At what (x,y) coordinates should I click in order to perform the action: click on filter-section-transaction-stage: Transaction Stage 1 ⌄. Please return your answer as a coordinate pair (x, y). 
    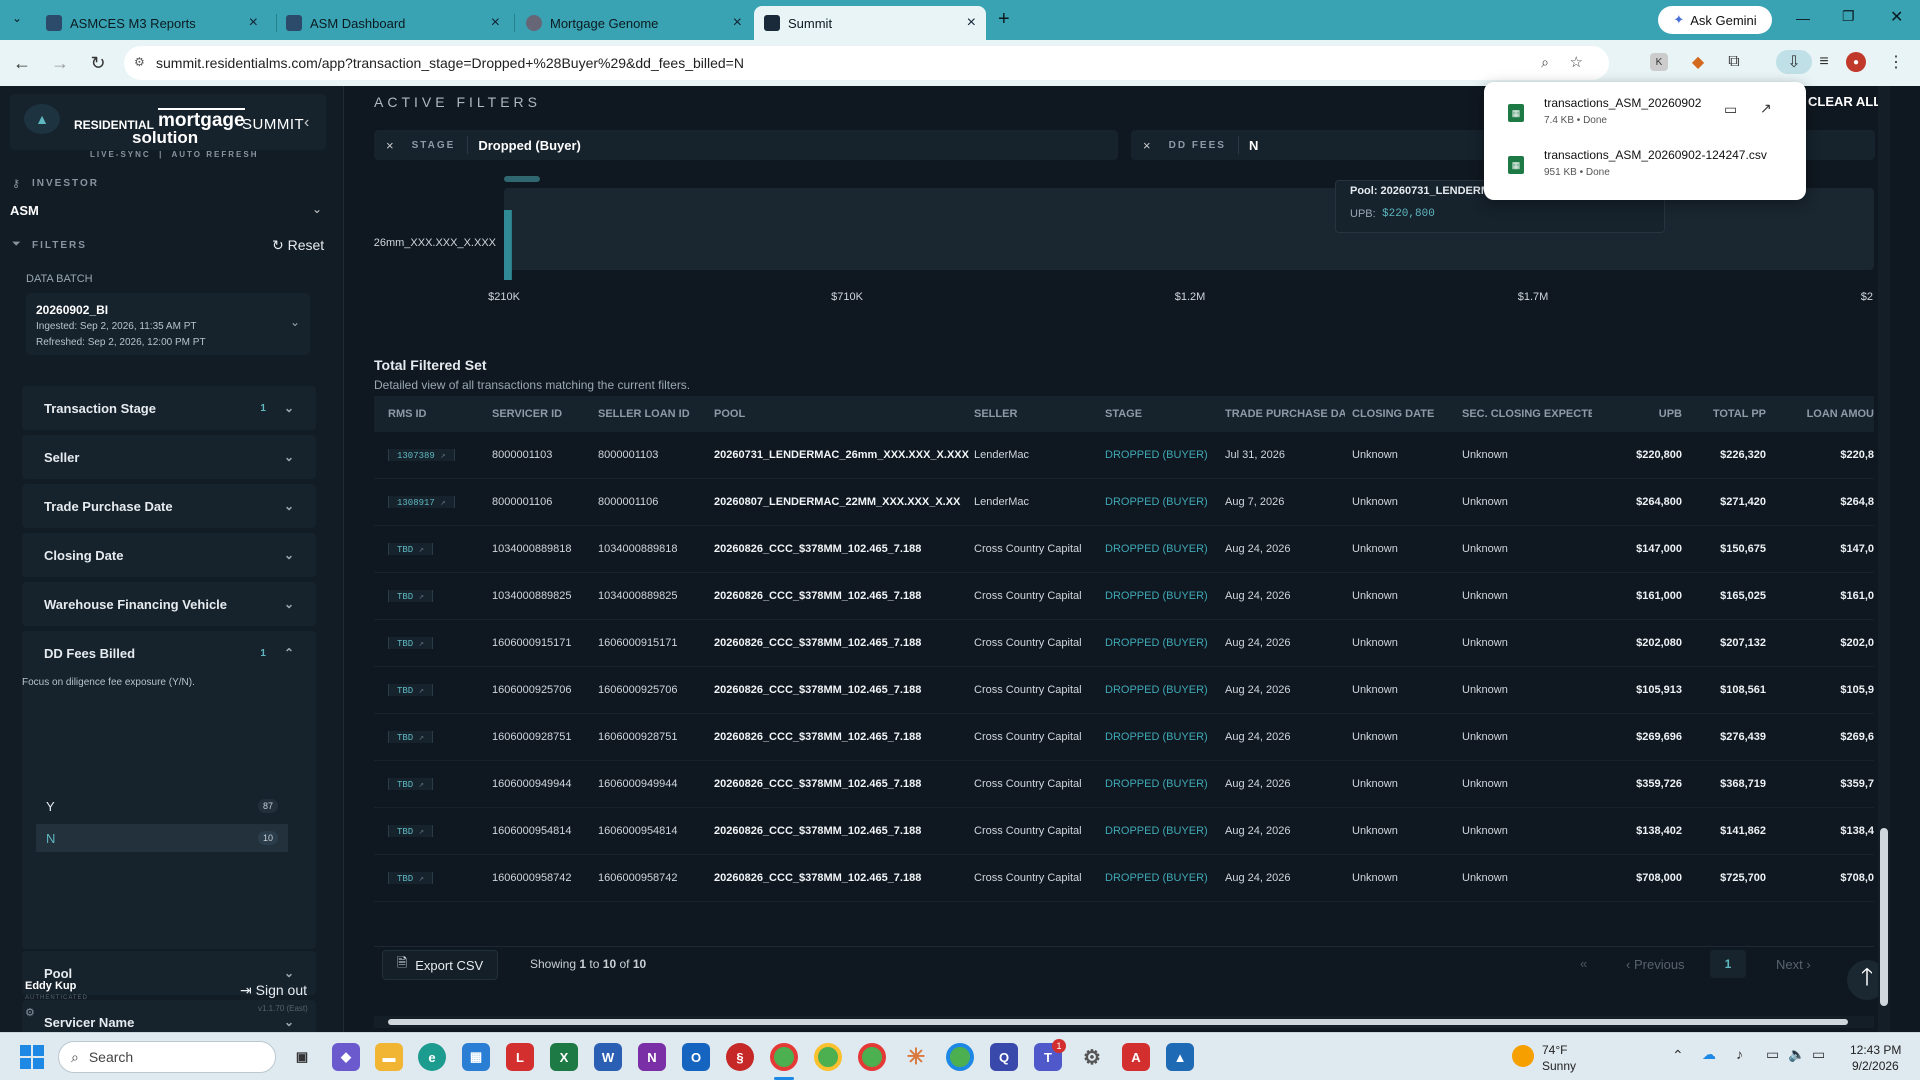
    Looking at the image, I should click on (169, 408).